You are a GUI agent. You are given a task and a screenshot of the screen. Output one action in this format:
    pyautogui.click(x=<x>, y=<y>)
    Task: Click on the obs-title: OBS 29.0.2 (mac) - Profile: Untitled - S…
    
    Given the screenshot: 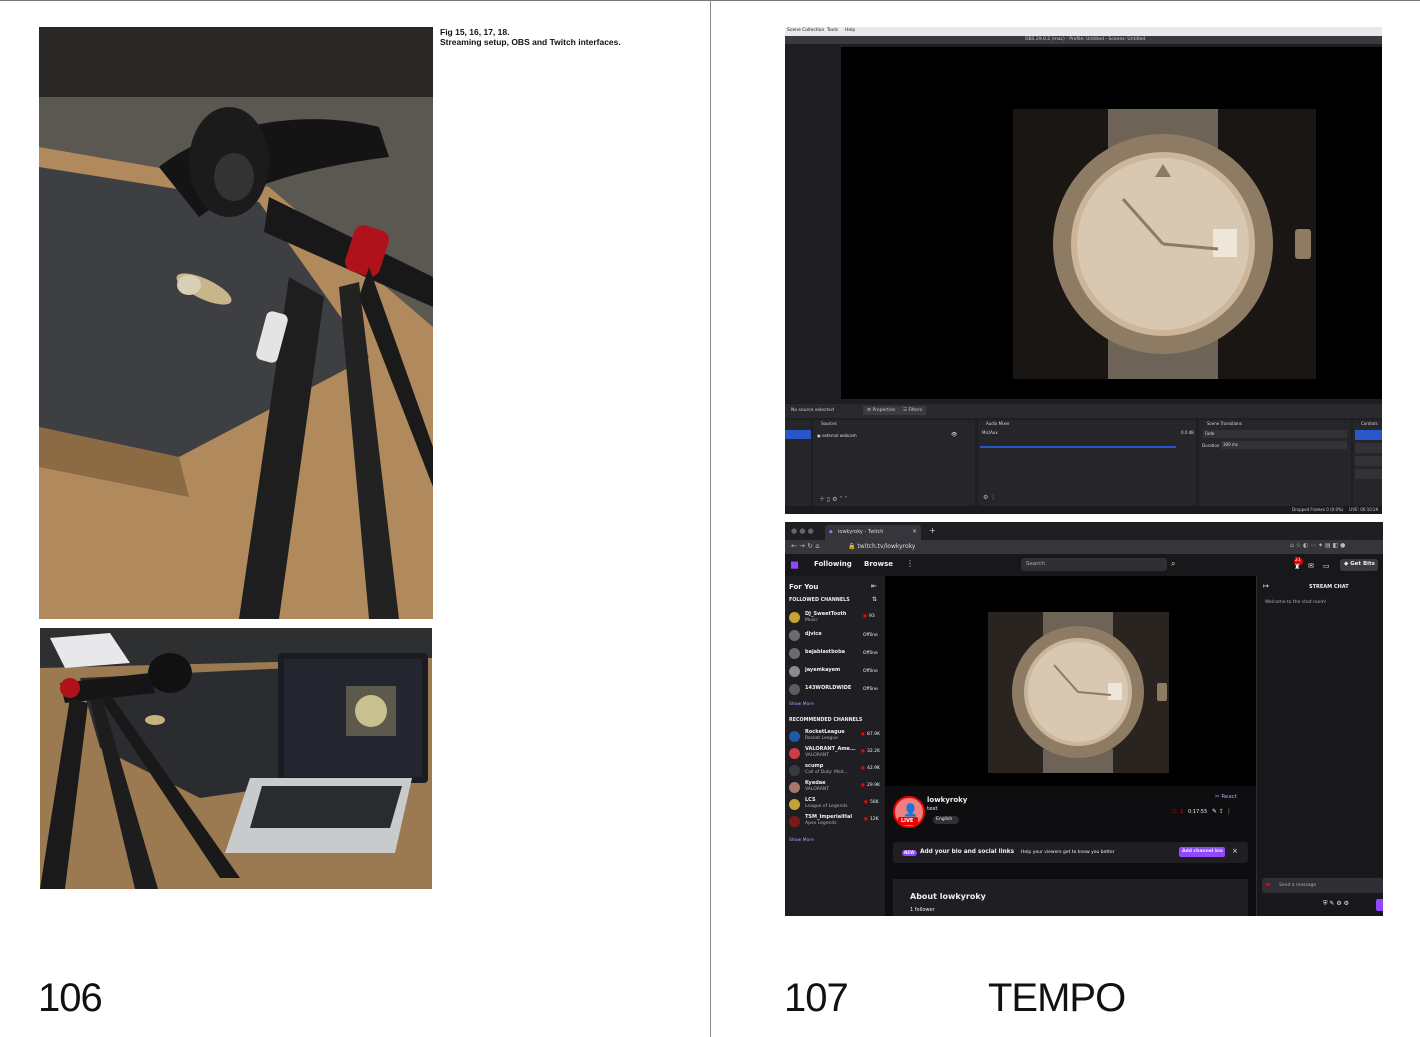 What is the action you would take?
    pyautogui.click(x=1085, y=39)
    